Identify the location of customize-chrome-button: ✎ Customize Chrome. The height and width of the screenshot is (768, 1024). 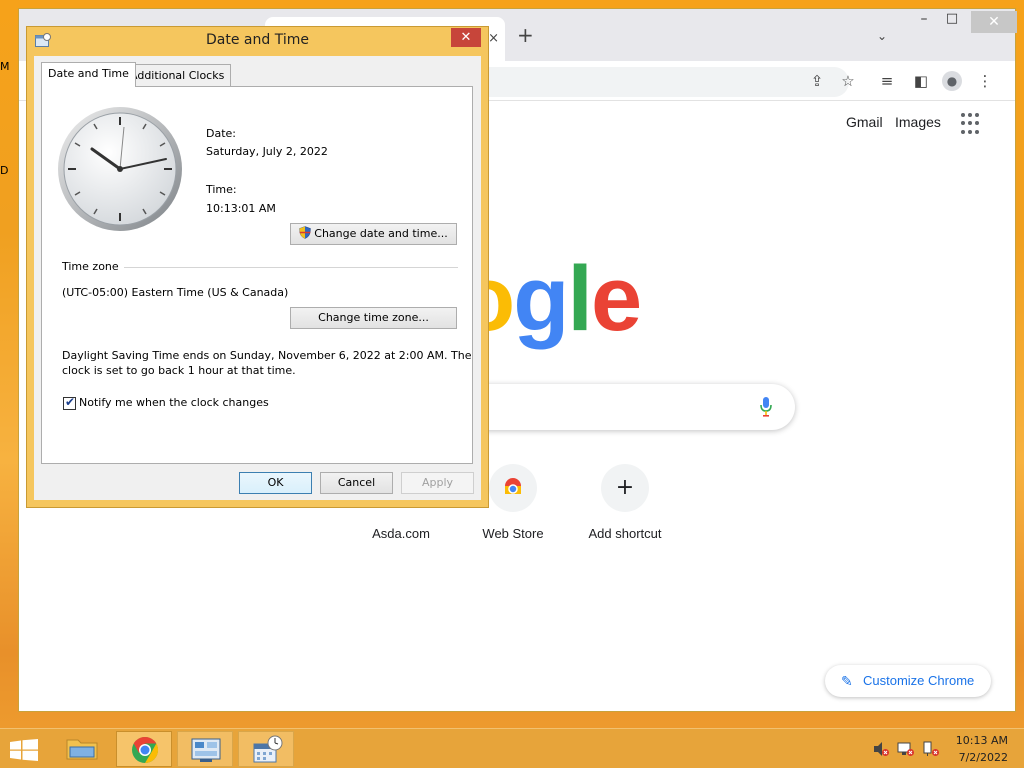
(908, 681).